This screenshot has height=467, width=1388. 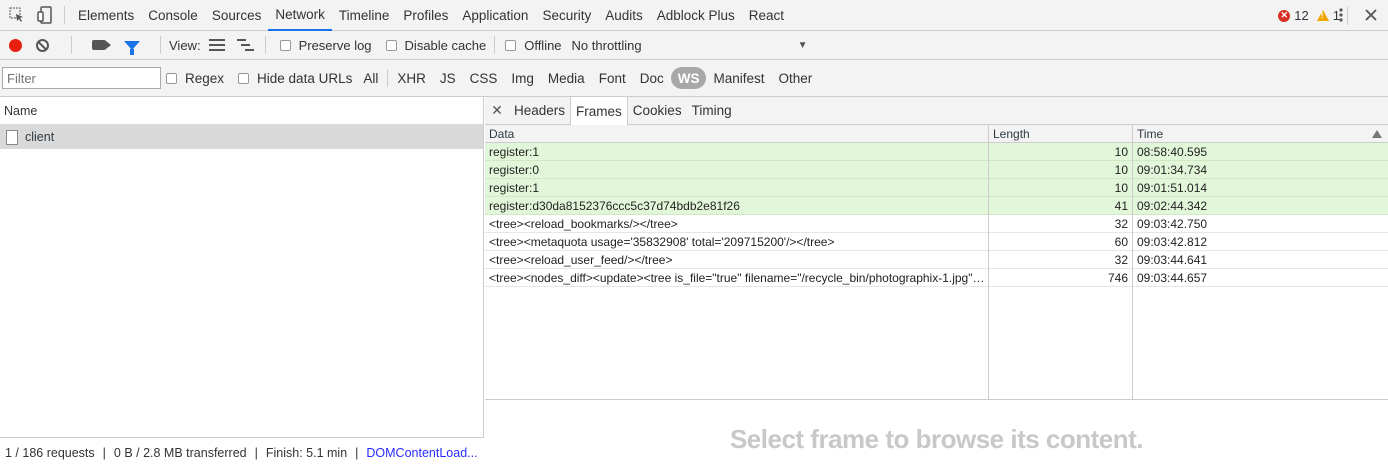 What do you see at coordinates (391, 45) in the screenshot?
I see `disable-cache-checkbox` at bounding box center [391, 45].